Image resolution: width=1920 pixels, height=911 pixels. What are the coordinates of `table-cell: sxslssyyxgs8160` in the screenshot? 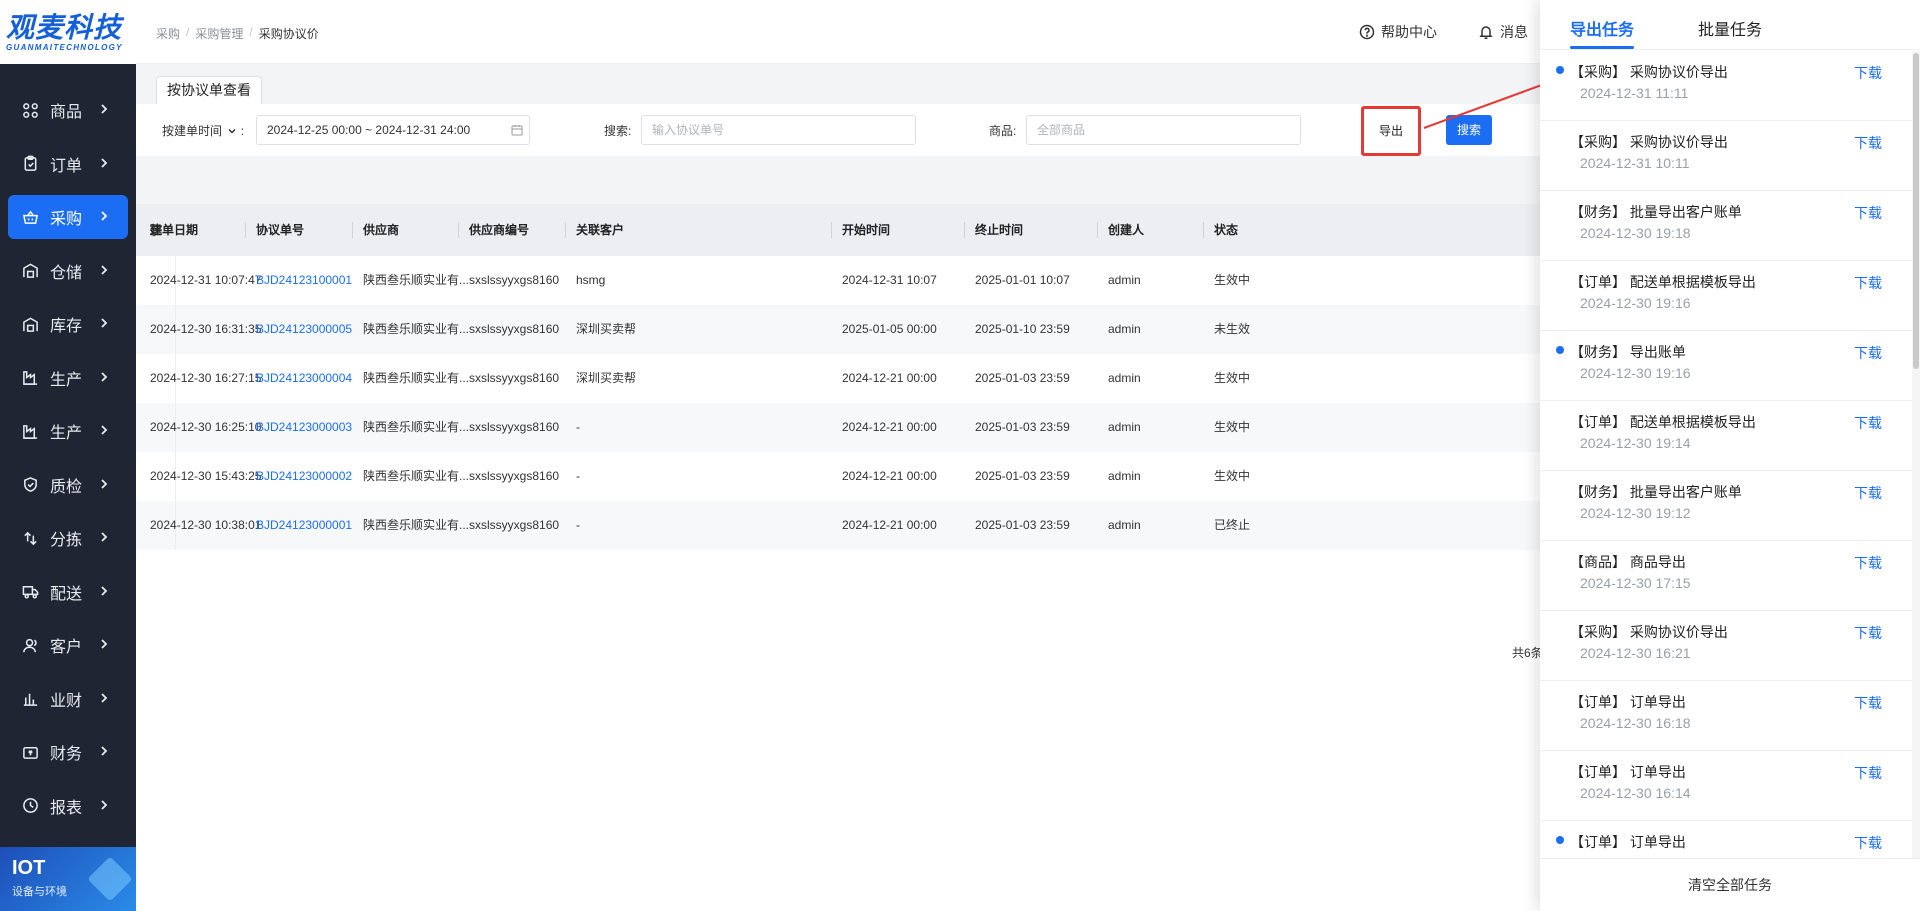 It's located at (514, 476).